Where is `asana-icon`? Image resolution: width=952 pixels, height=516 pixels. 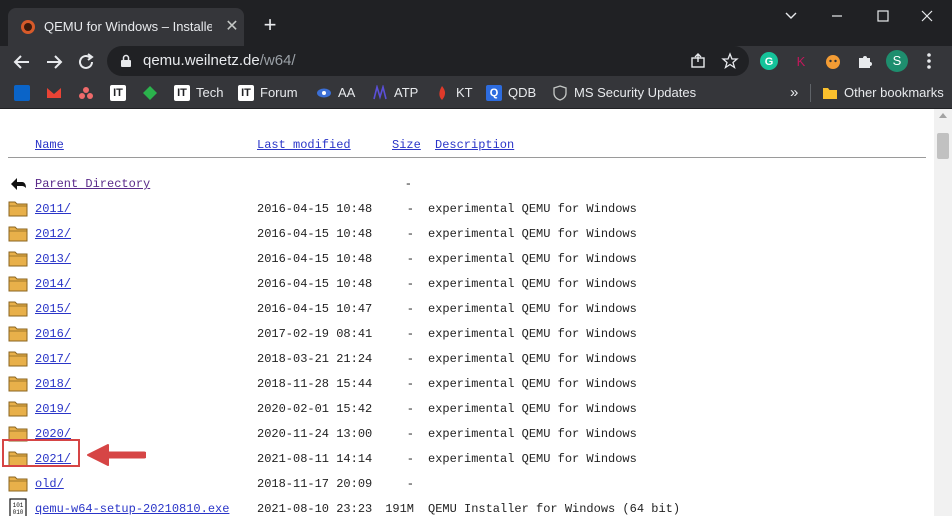
asana-icon is located at coordinates (86, 93).